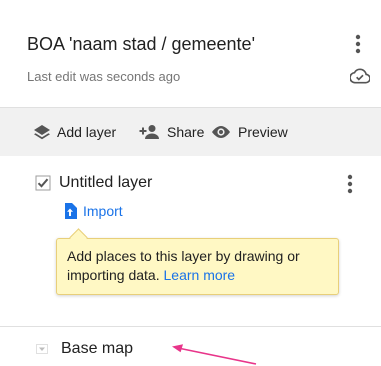 The height and width of the screenshot is (366, 381). What do you see at coordinates (70, 211) in the screenshot?
I see `upload-icon` at bounding box center [70, 211].